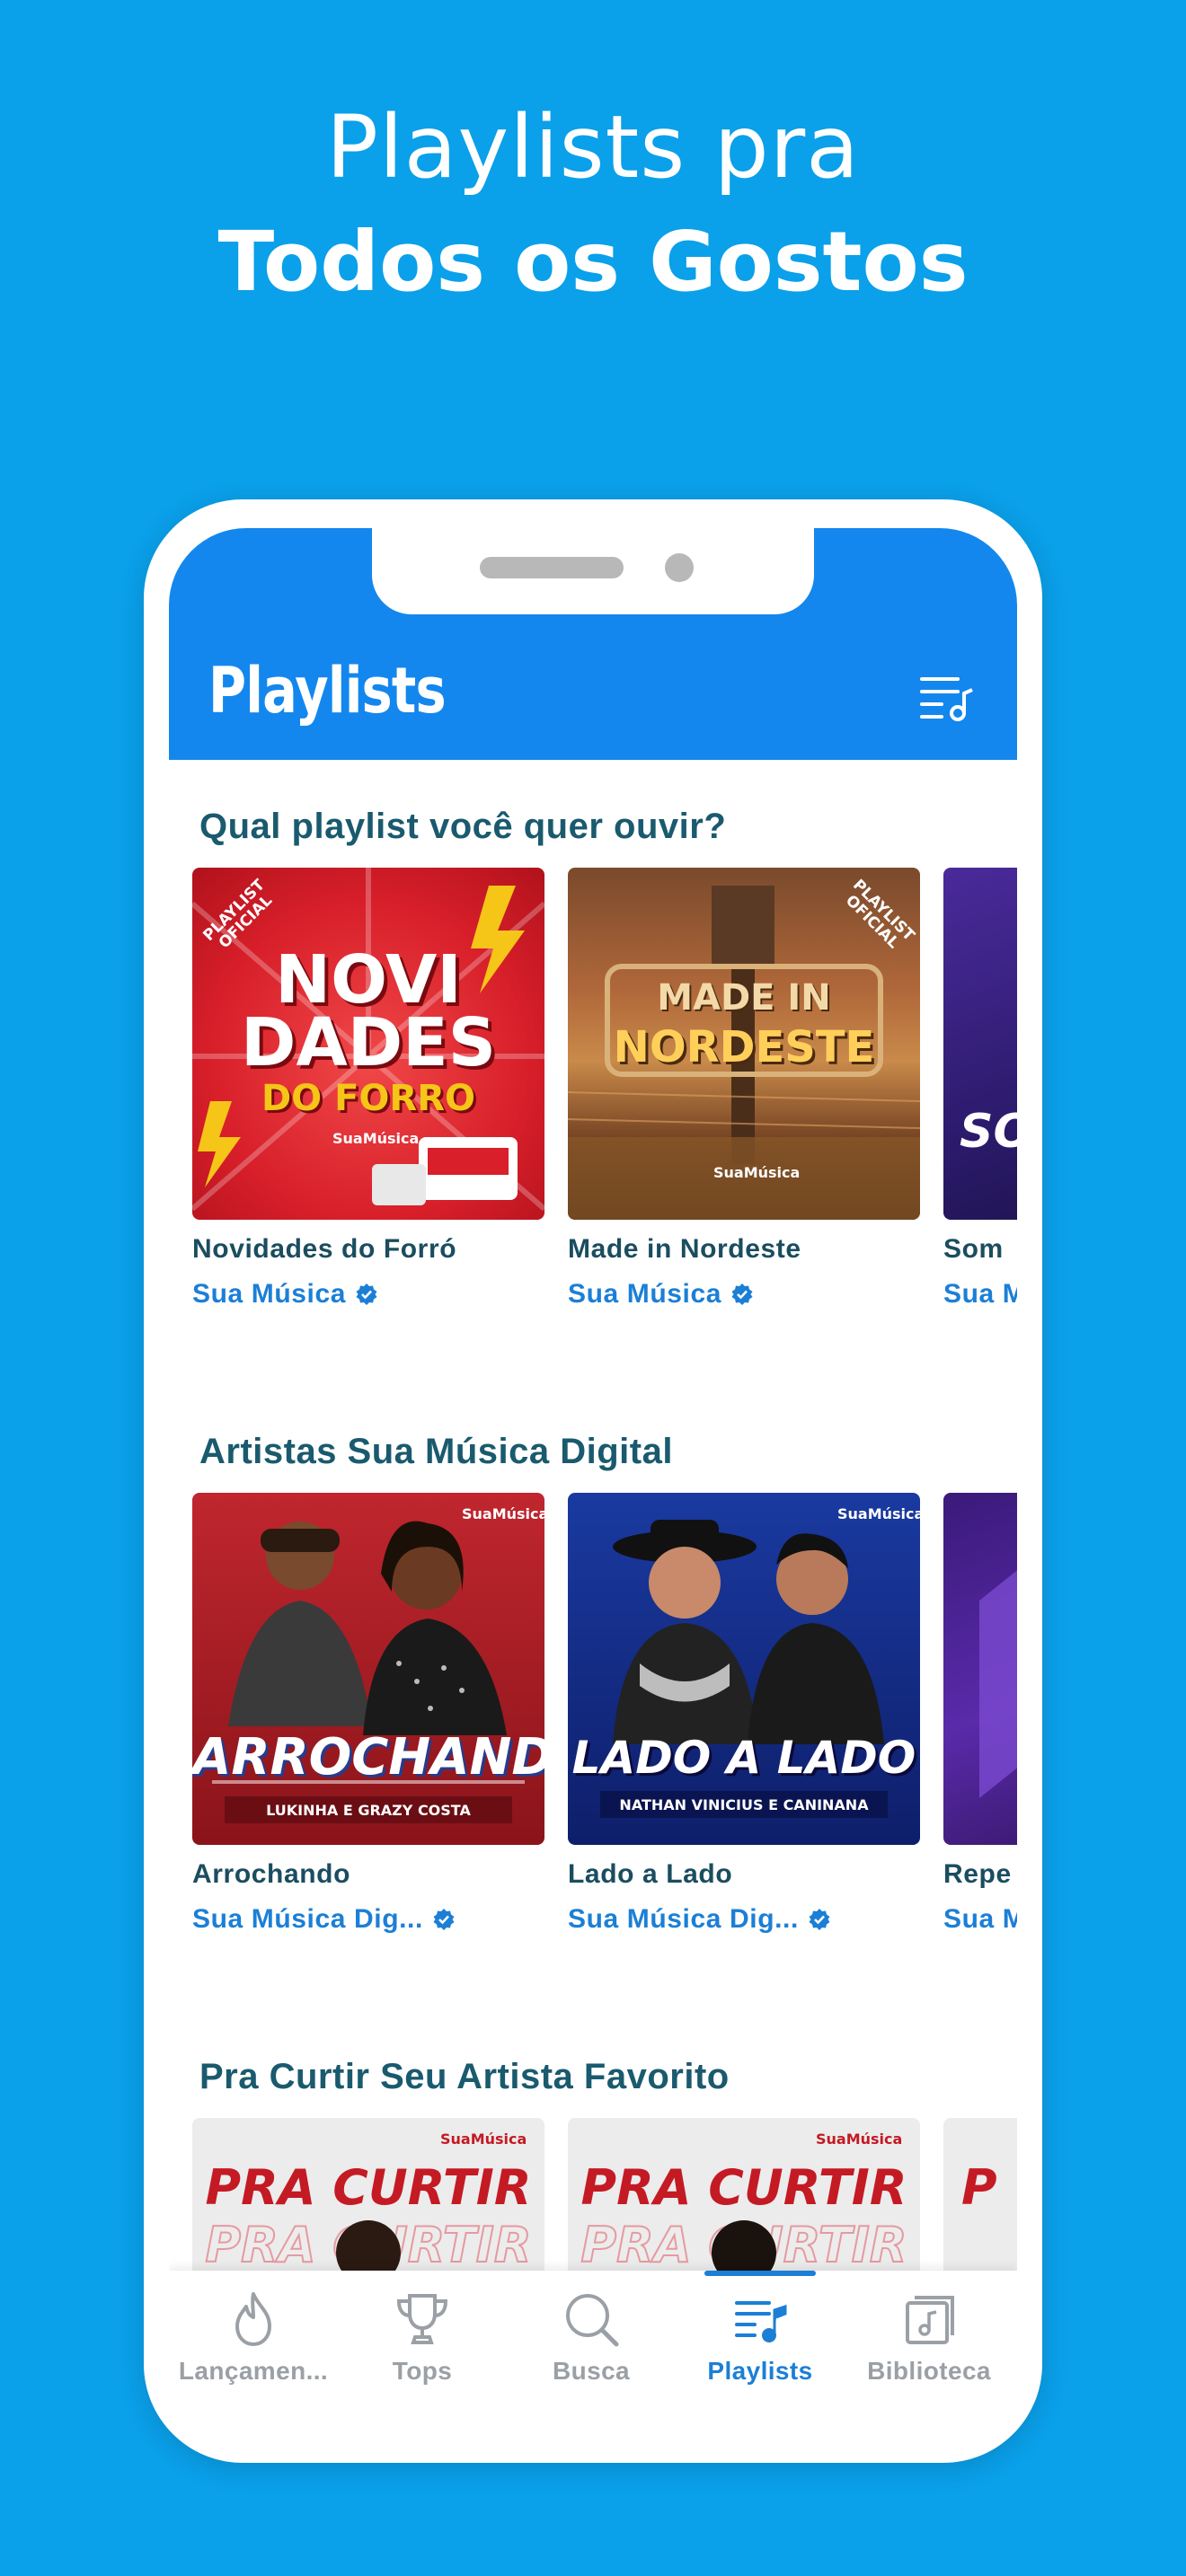  What do you see at coordinates (977, 1874) in the screenshot?
I see `card-title: Repe` at bounding box center [977, 1874].